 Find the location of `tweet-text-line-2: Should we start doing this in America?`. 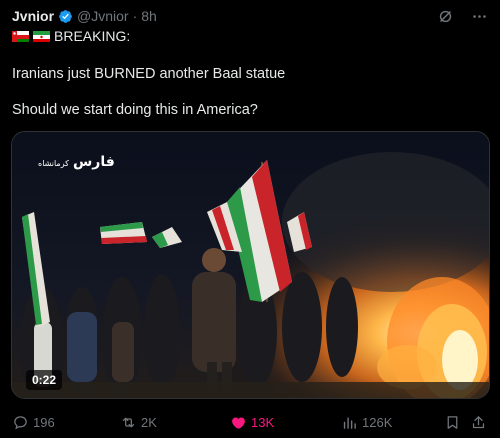

tweet-text-line-2: Should we start doing this in America? is located at coordinates (135, 110).